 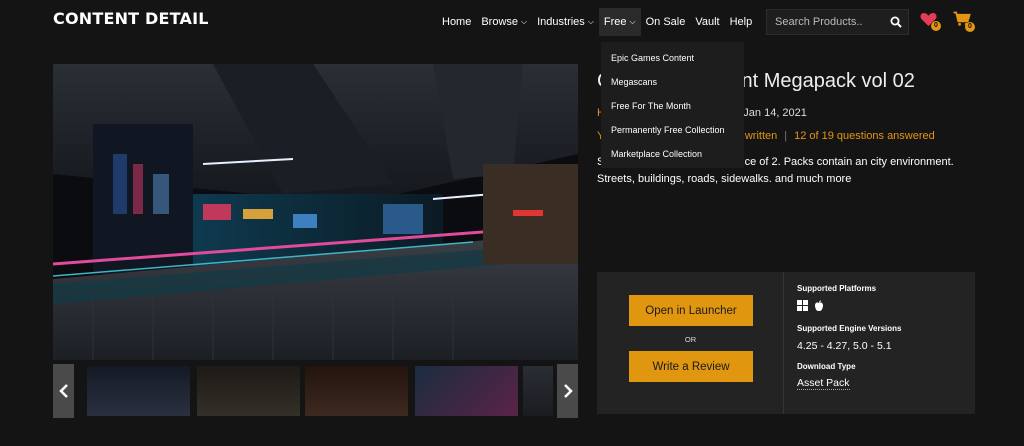 I want to click on chevron-right-icon, so click(x=568, y=391).